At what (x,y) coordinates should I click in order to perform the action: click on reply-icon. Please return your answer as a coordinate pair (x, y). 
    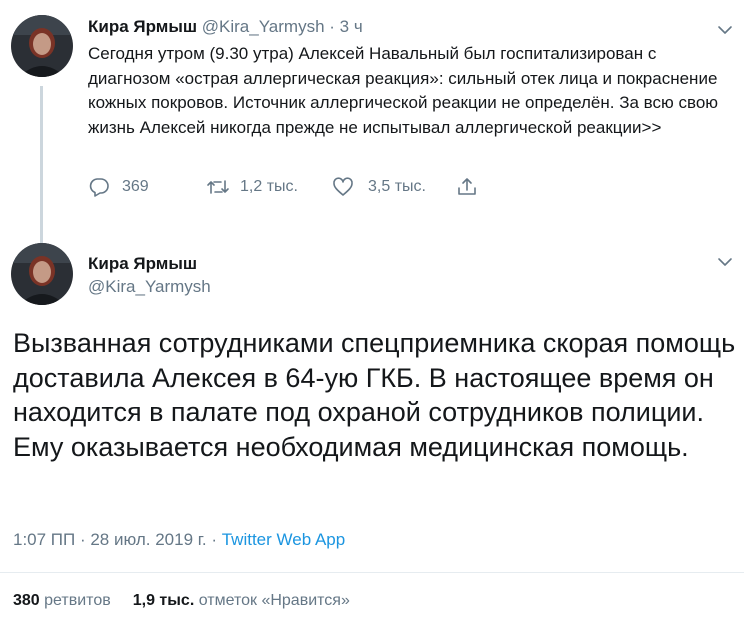
    Looking at the image, I should click on (99, 187).